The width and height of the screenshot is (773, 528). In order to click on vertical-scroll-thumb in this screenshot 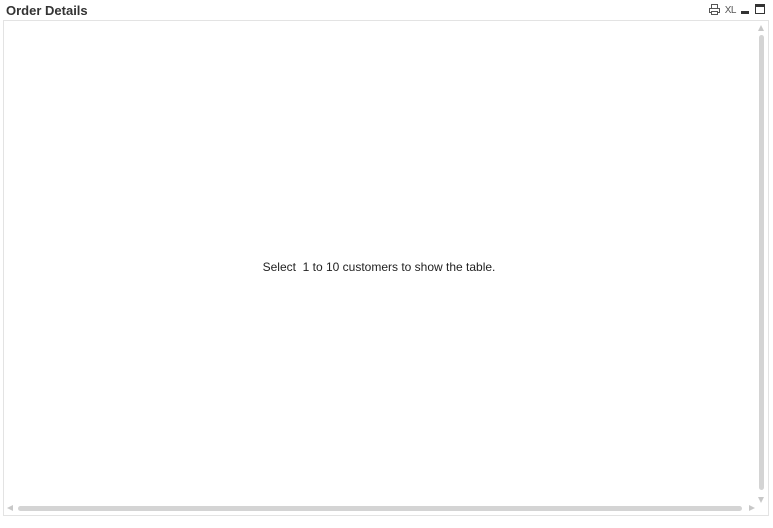, I will do `click(761, 262)`.